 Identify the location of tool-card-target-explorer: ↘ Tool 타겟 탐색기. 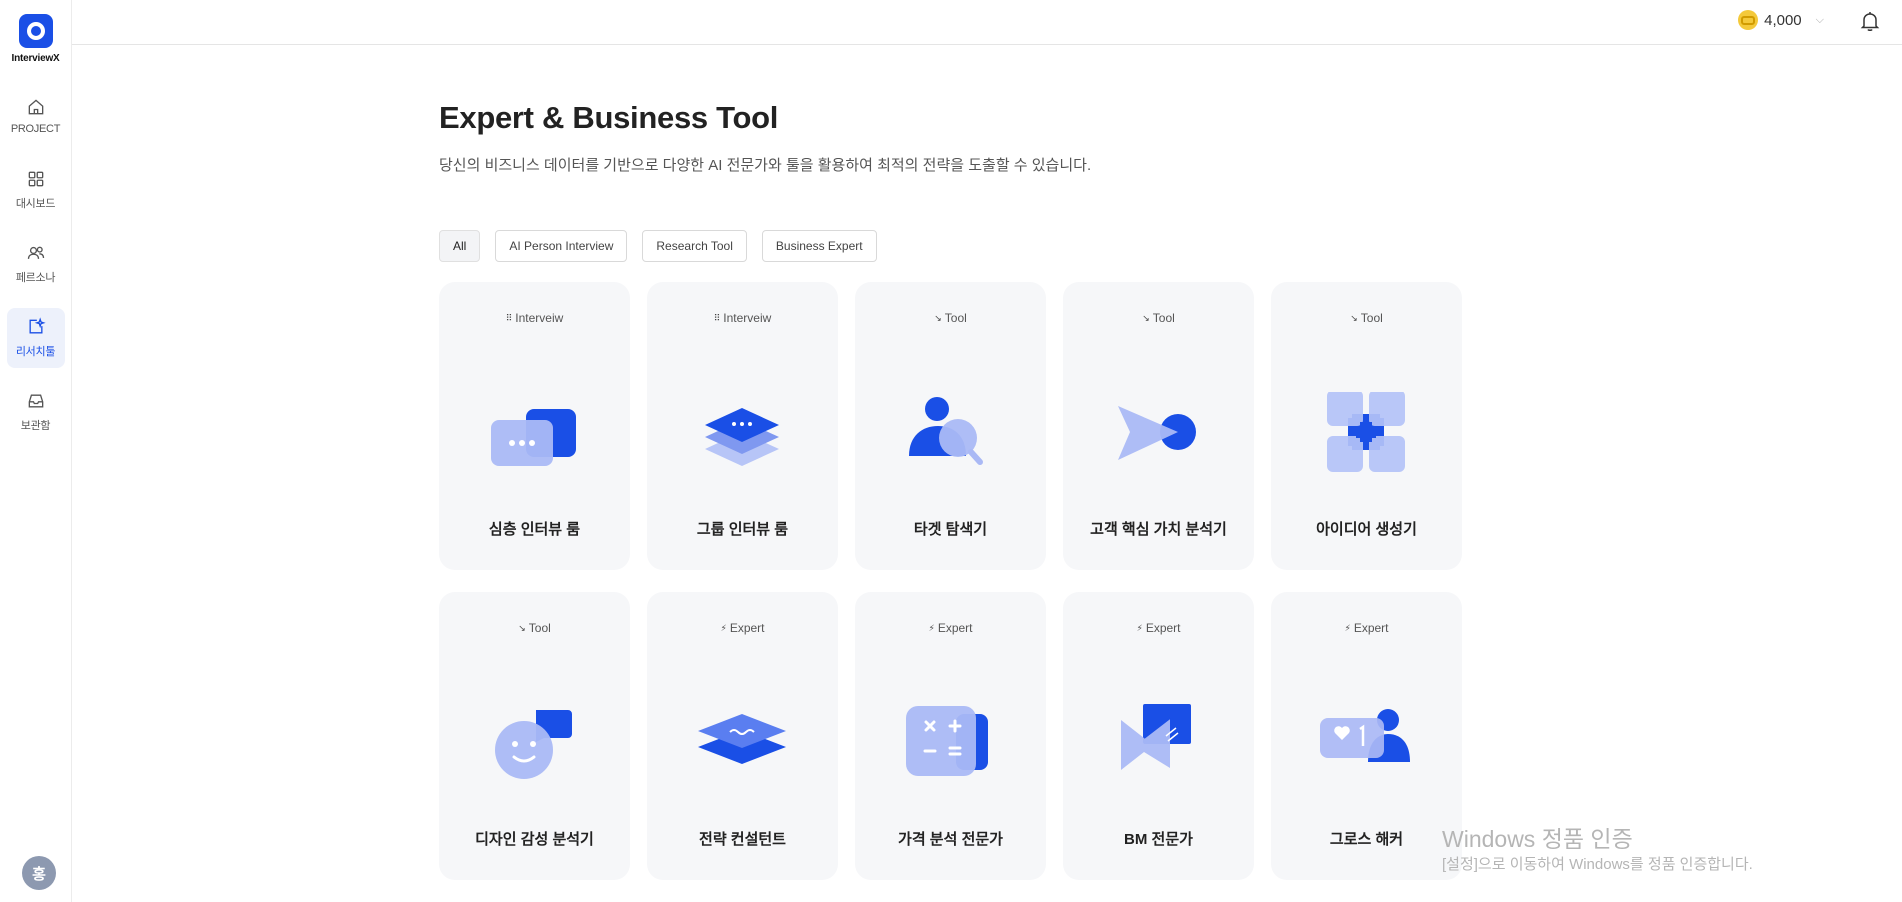
(950, 426).